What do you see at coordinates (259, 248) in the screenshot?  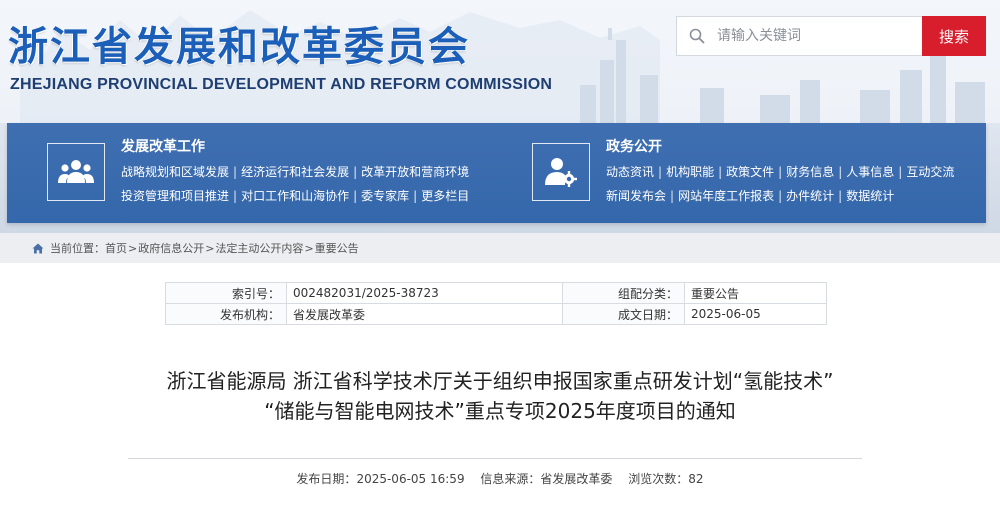 I see `breadcrumb-item: 法定主动公开内容` at bounding box center [259, 248].